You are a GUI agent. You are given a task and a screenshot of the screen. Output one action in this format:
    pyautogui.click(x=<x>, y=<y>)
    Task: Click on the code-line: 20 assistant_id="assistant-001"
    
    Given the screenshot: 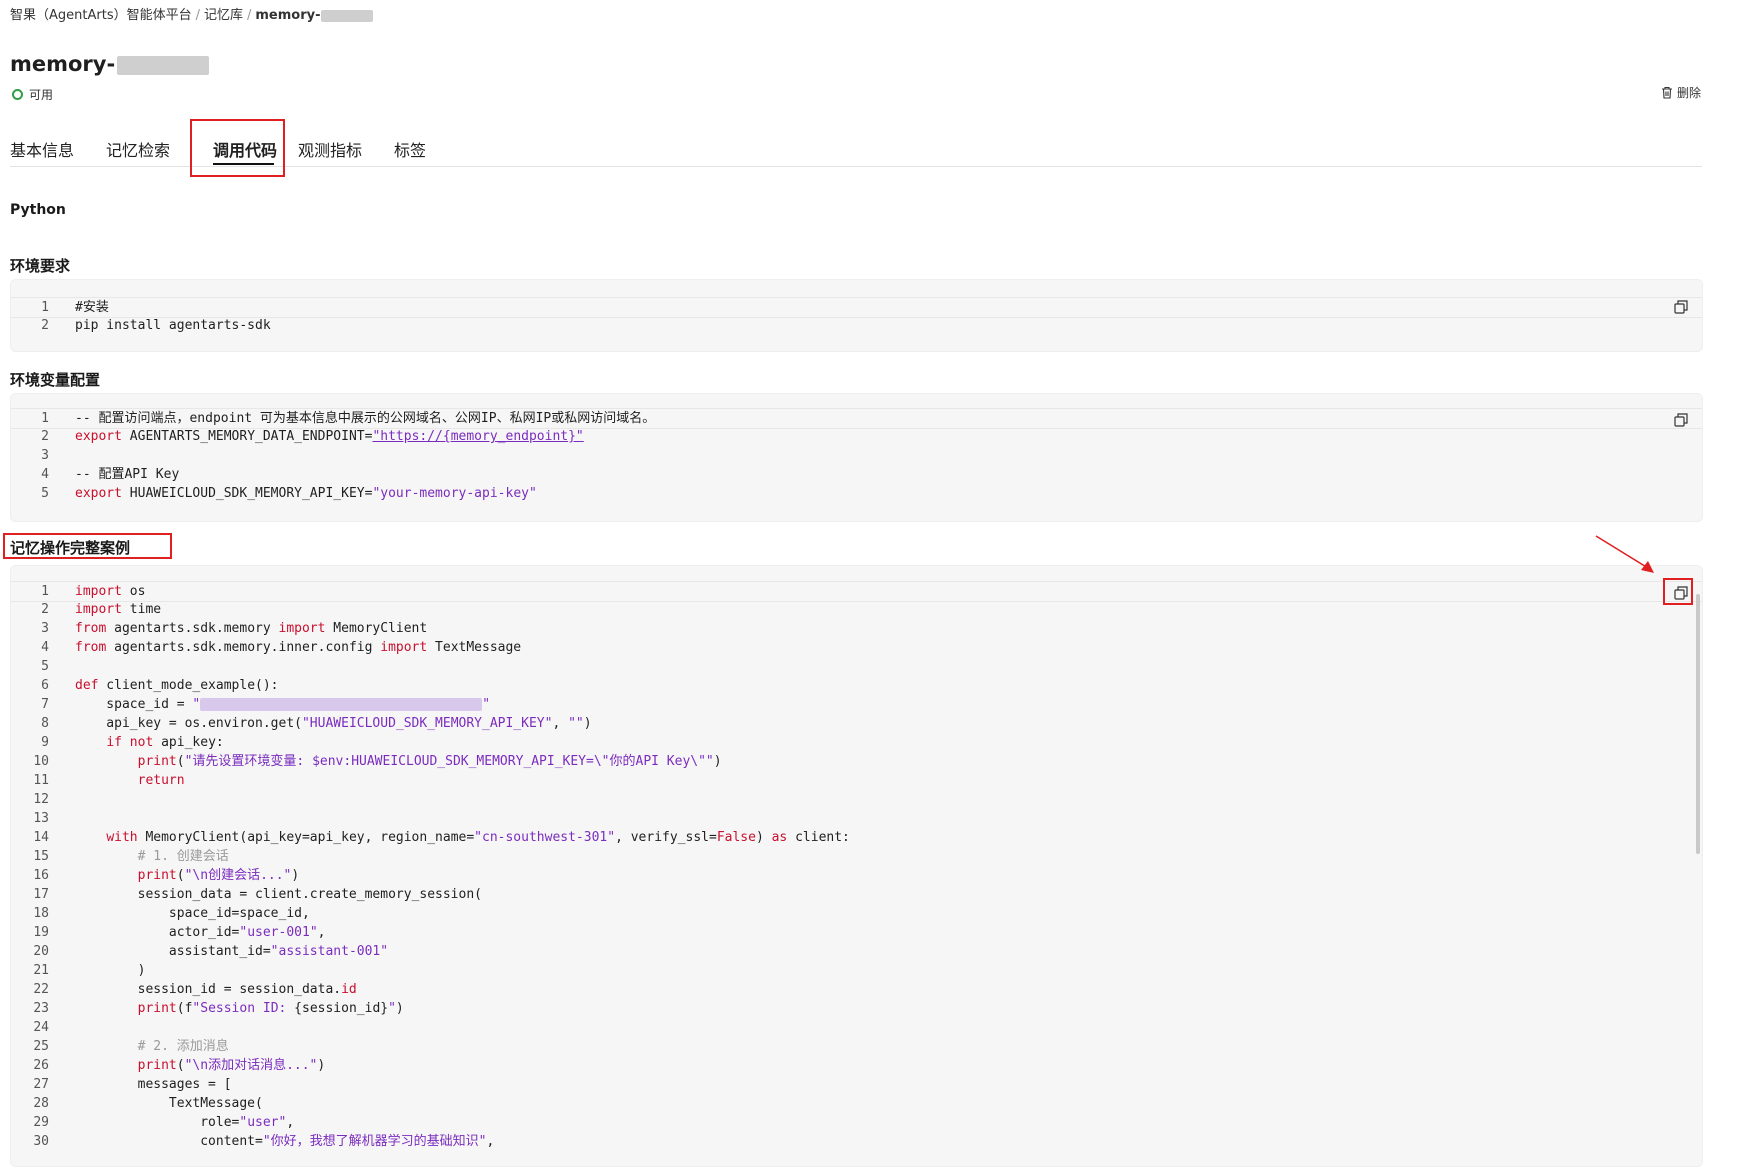 What is the action you would take?
    pyautogui.click(x=211, y=951)
    